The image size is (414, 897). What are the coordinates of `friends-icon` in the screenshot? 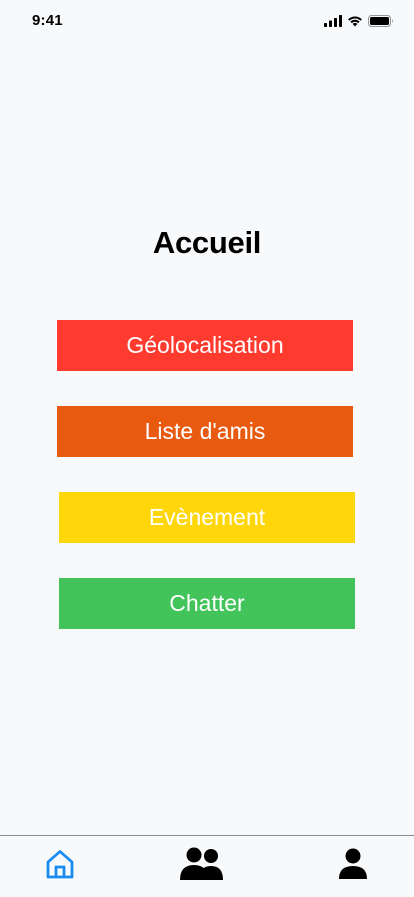 It's located at (202, 866).